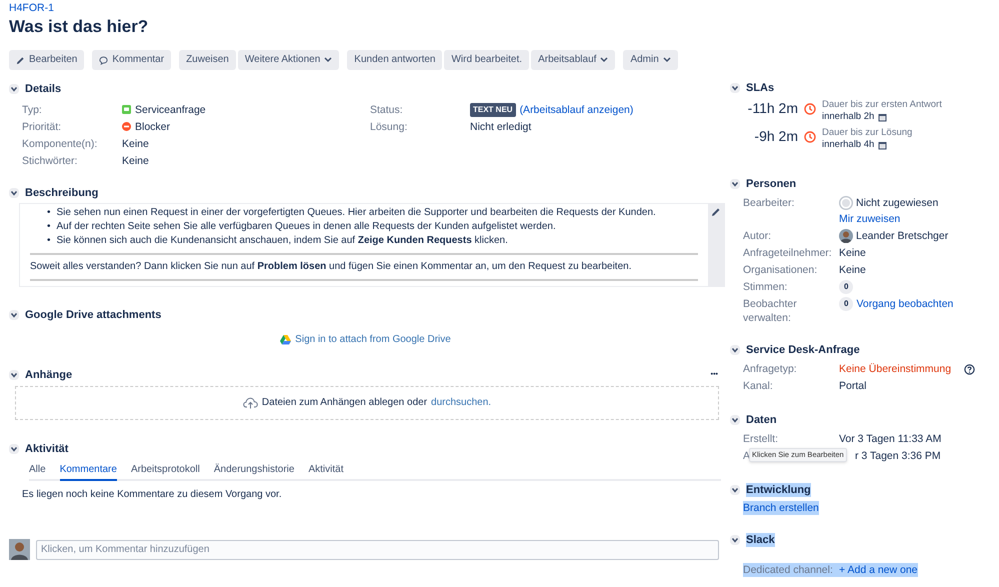 The height and width of the screenshot is (587, 999). I want to click on field-label: Bearbeiter:, so click(769, 203).